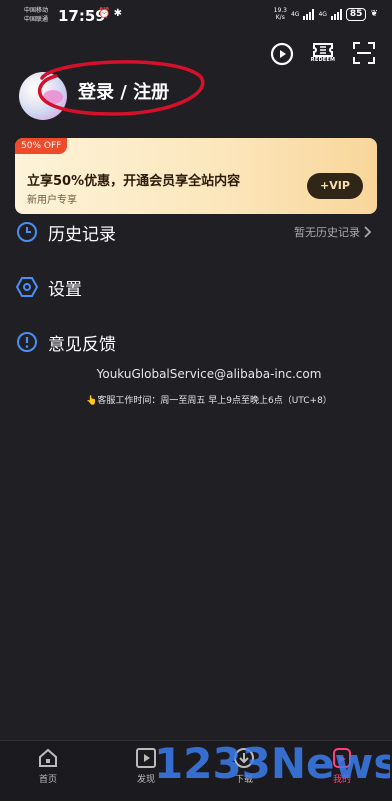 Image resolution: width=392 pixels, height=801 pixels. What do you see at coordinates (196, 287) in the screenshot?
I see `menu-item-settings: 设置` at bounding box center [196, 287].